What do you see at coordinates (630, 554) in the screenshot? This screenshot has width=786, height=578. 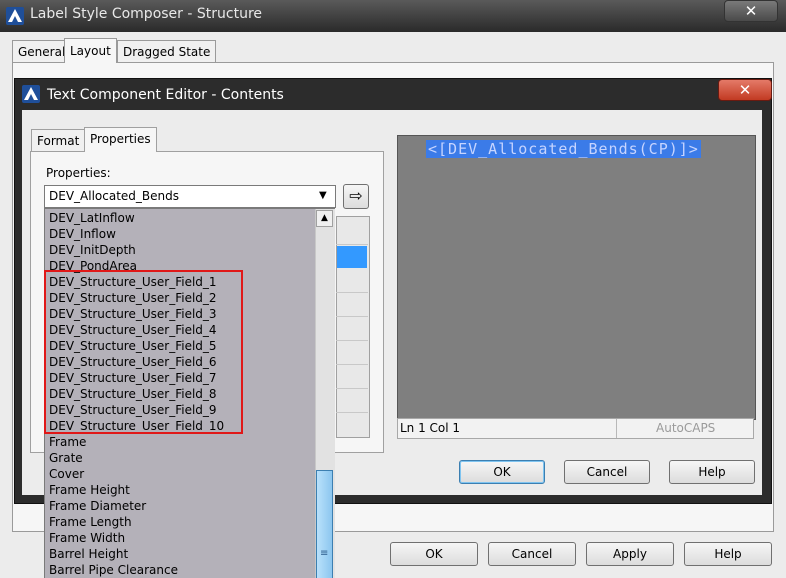 I see `outer-apply-button: Apply` at bounding box center [630, 554].